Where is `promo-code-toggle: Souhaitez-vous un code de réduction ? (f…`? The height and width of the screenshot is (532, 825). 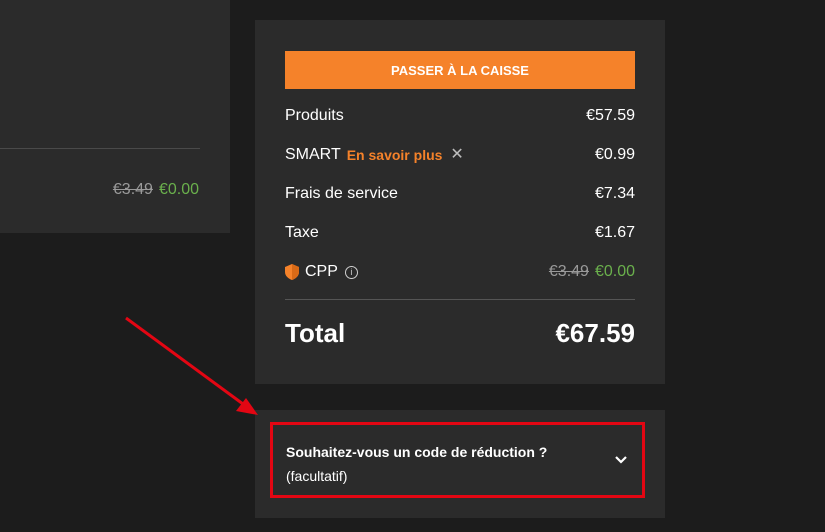
promo-code-toggle: Souhaitez-vous un code de réduction ? (f… is located at coordinates (457, 460).